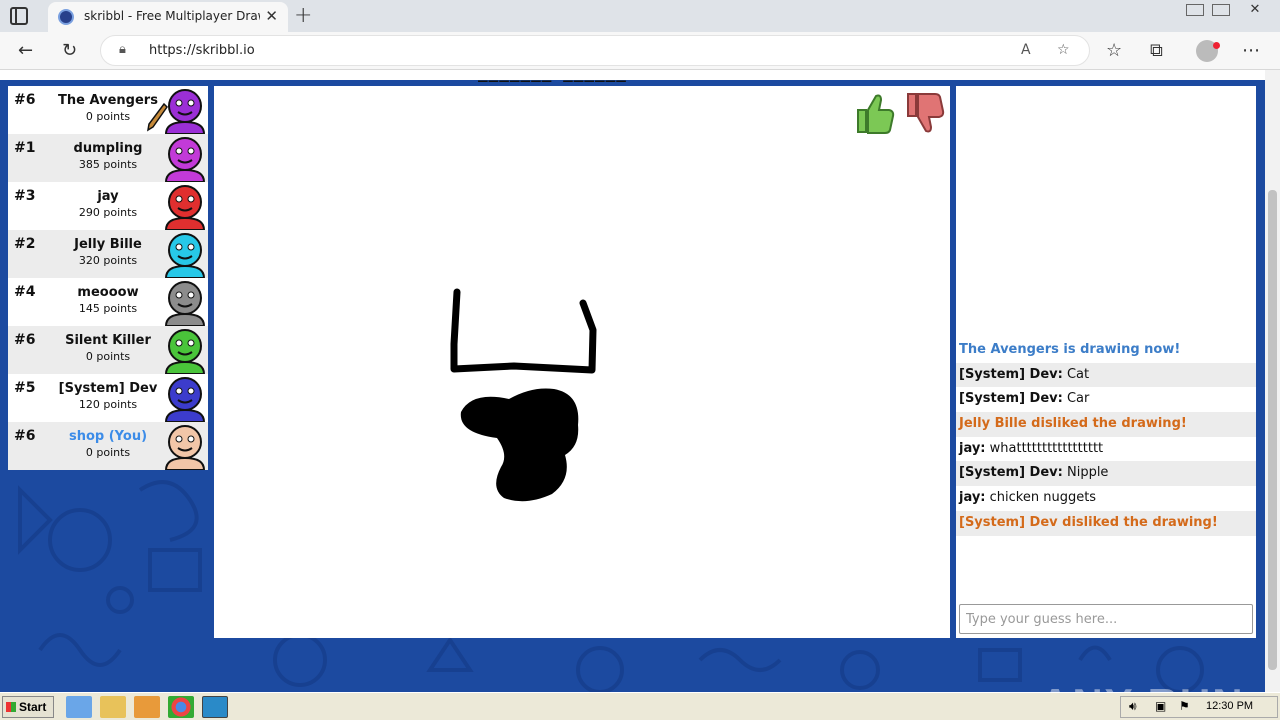 The height and width of the screenshot is (720, 1280). What do you see at coordinates (1076, 399) in the screenshot?
I see `chat-text: Car` at bounding box center [1076, 399].